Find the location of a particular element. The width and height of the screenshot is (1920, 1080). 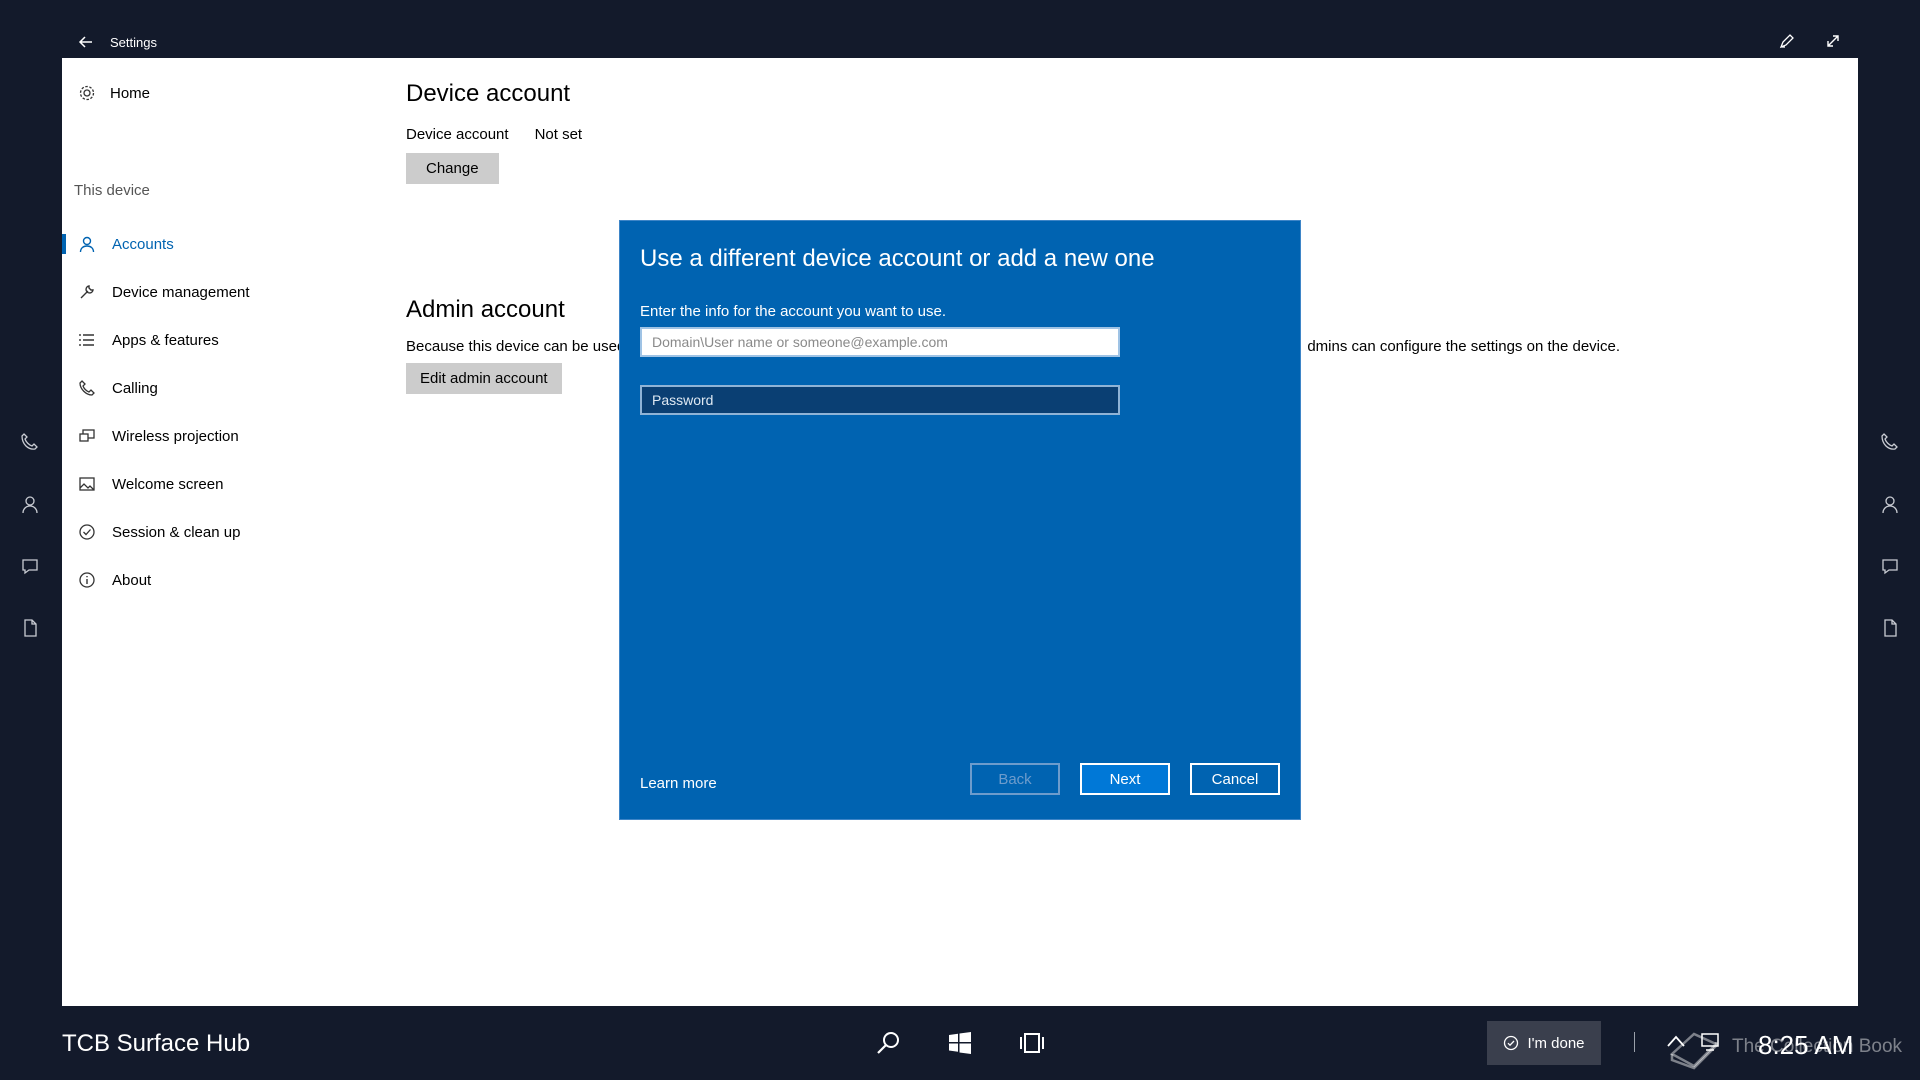

device-account-label: Device account is located at coordinates (457, 134).